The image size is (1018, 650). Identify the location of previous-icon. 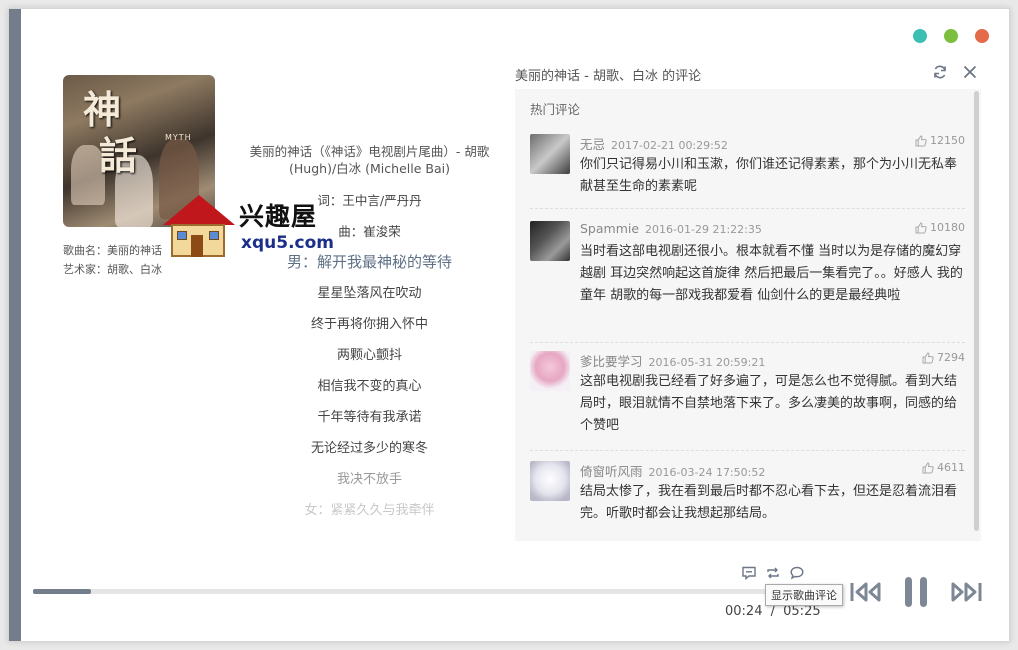
(865, 592).